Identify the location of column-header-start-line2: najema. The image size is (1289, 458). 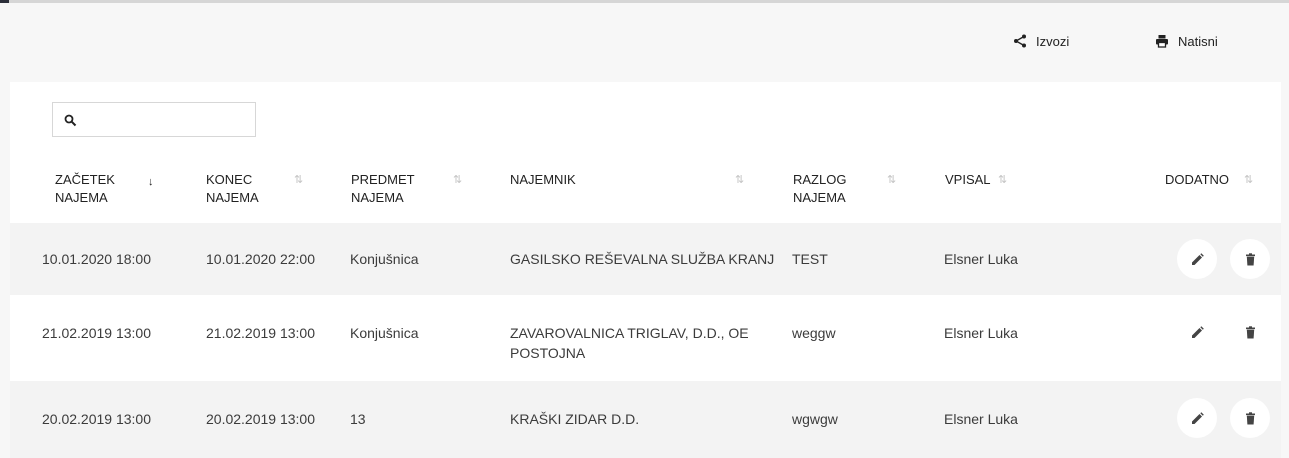
(81, 197).